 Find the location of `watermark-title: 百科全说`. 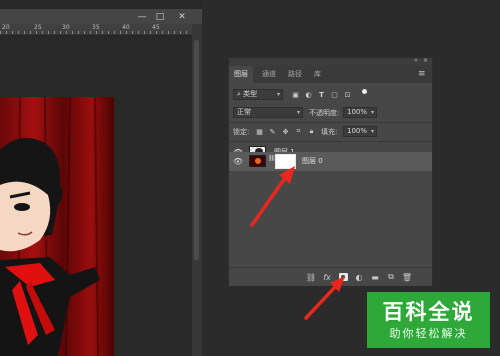

watermark-title: 百科全说 is located at coordinates (428, 312).